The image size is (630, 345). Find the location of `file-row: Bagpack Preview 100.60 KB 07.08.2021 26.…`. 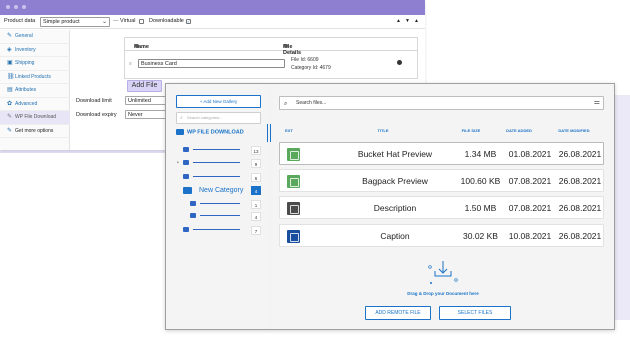

file-row: Bagpack Preview 100.60 KB 07.08.2021 26.… is located at coordinates (441, 180).